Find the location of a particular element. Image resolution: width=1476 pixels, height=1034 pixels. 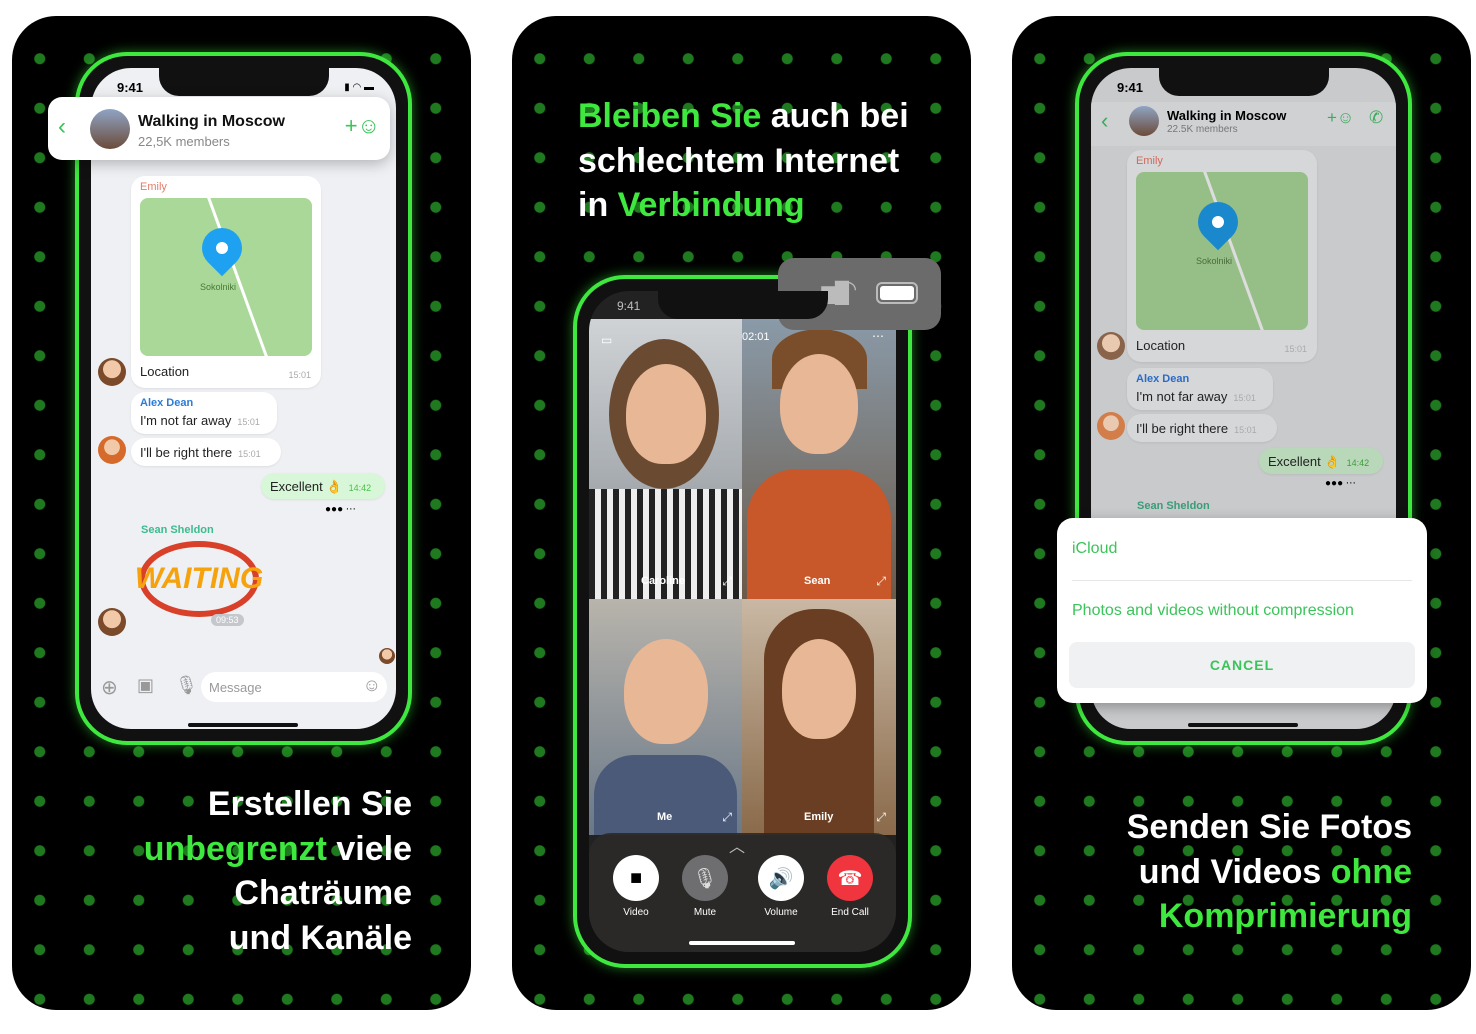

speaker-icon: 🔊 is located at coordinates (781, 878).